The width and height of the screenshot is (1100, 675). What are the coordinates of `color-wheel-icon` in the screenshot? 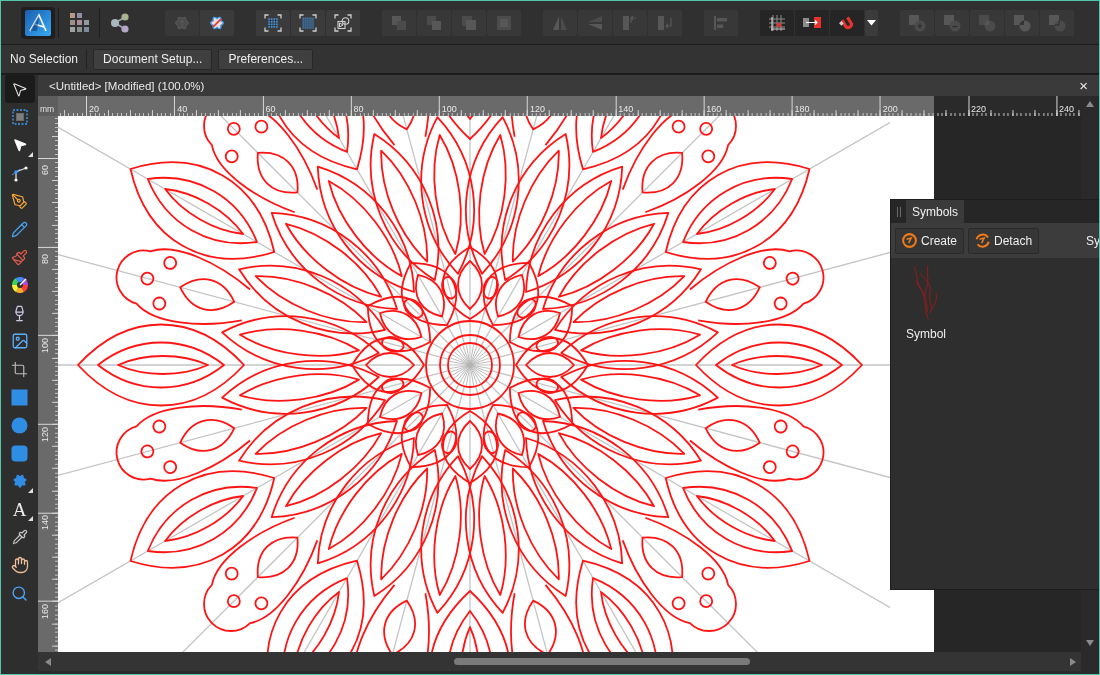 It's located at (19, 285).